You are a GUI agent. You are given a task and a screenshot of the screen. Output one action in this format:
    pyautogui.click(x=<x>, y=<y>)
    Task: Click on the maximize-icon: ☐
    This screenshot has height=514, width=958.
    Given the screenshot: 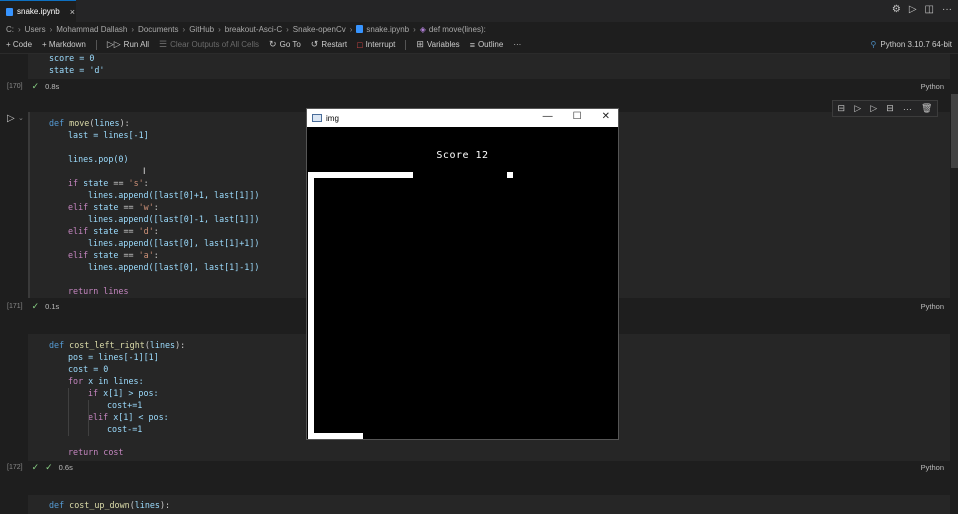 What is the action you would take?
    pyautogui.click(x=577, y=116)
    